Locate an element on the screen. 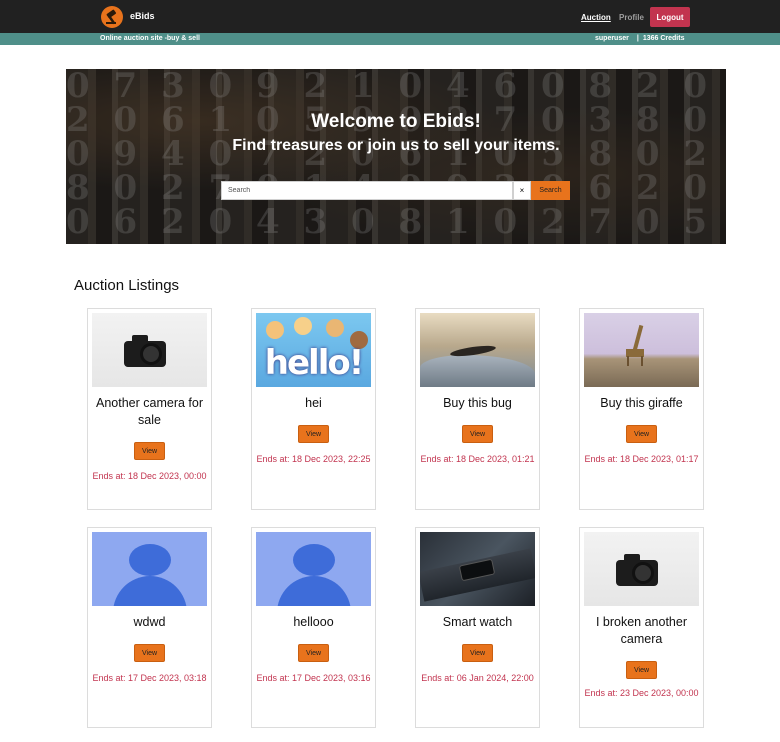  user-info: superuser | 1366 Credits is located at coordinates (639, 38).